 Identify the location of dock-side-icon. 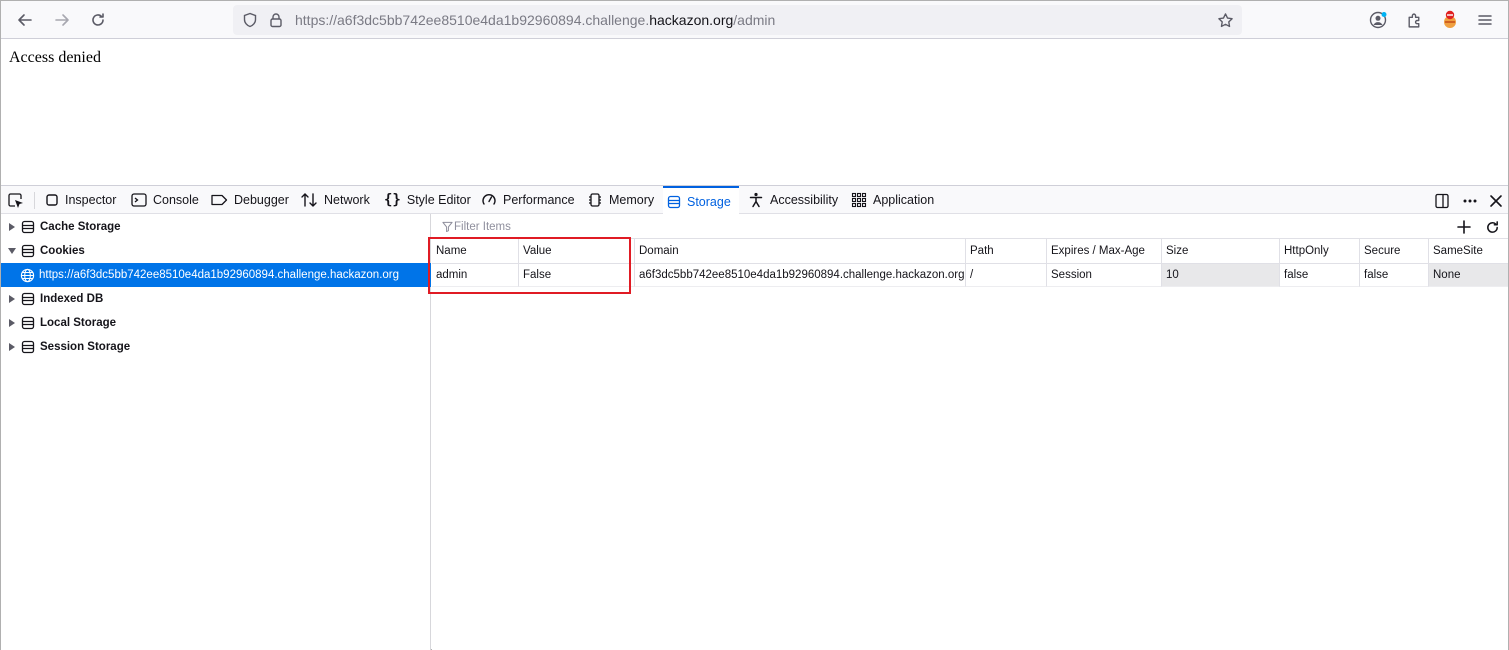
(1442, 201).